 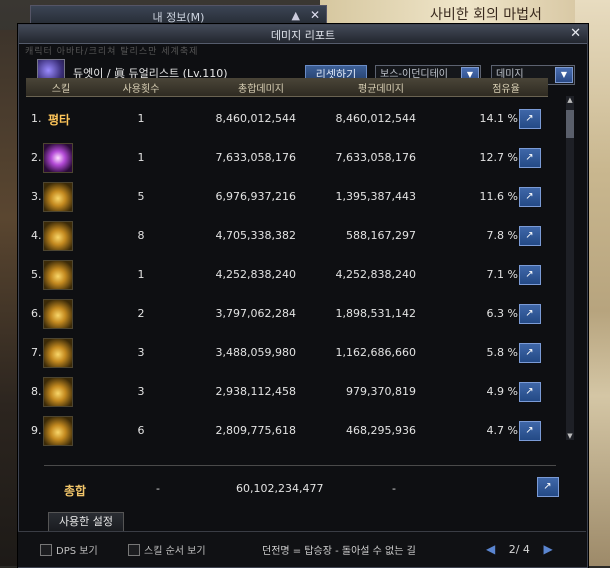 What do you see at coordinates (255, 391) in the screenshot?
I see `total-damage: 2,938,112,458` at bounding box center [255, 391].